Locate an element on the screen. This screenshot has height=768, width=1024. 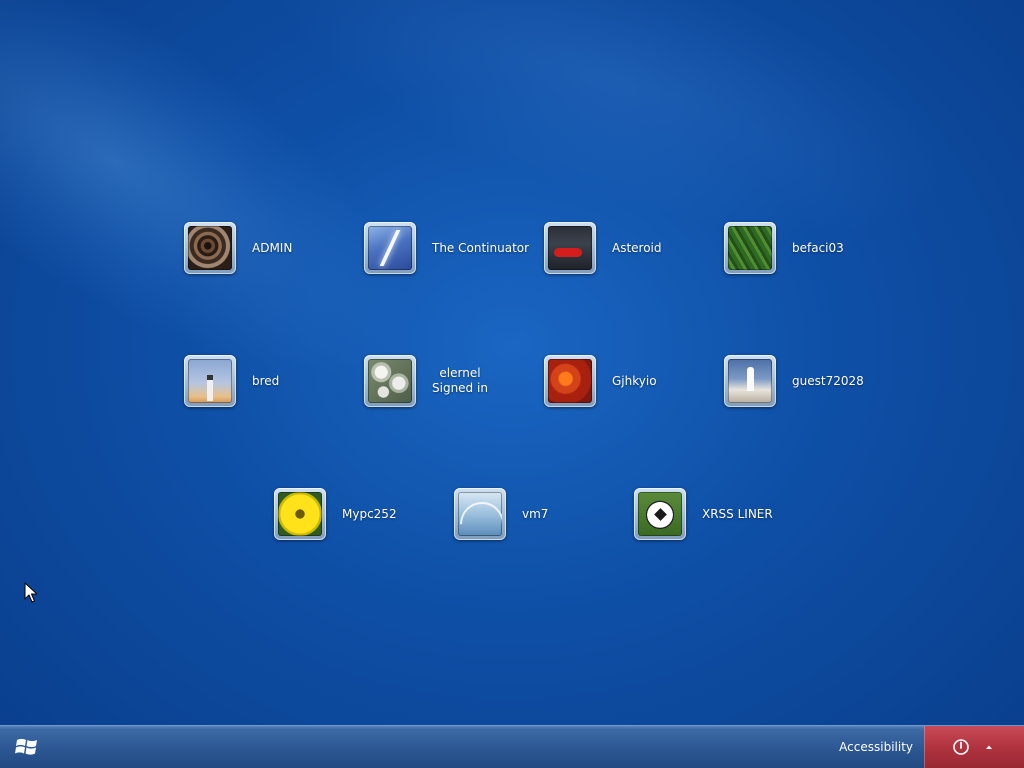
soccer-ball-picture is located at coordinates (660, 514).